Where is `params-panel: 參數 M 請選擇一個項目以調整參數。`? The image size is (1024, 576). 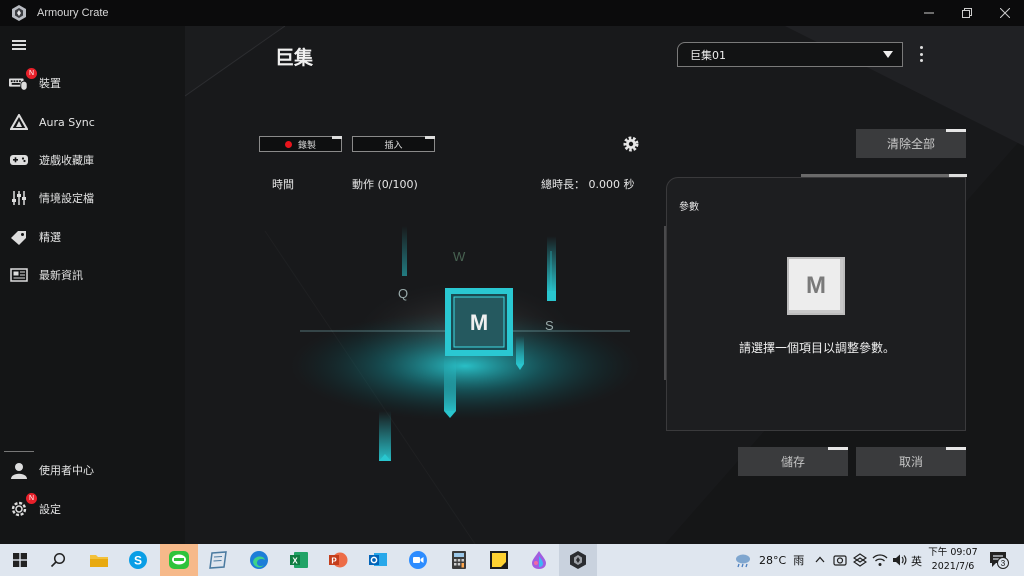 params-panel: 參數 M 請選擇一個項目以調整參數。 is located at coordinates (816, 304).